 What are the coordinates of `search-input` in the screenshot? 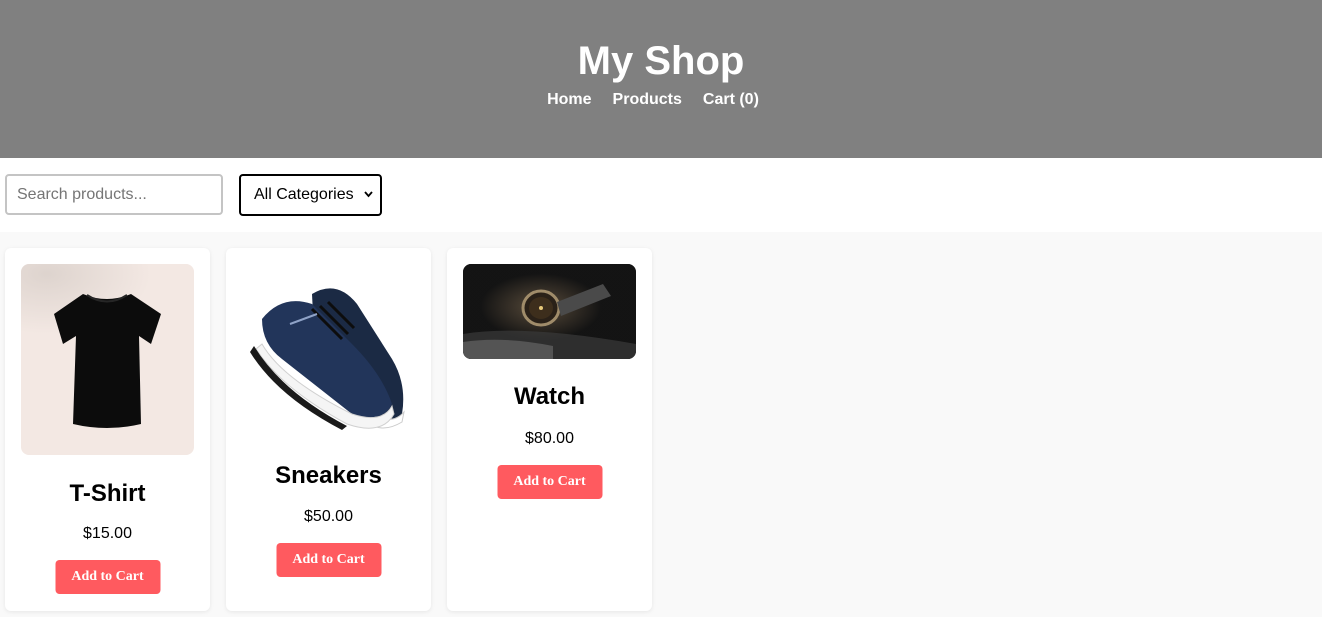 It's located at (114, 194).